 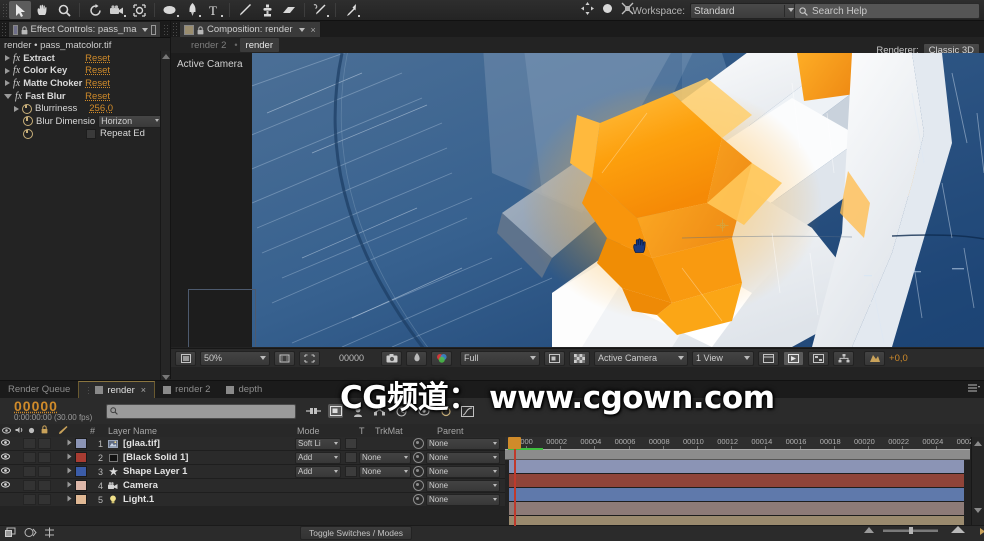 What do you see at coordinates (60, 410) in the screenshot?
I see `current-time-display: 00000 0:00:00:00 (30.00 fps)` at bounding box center [60, 410].